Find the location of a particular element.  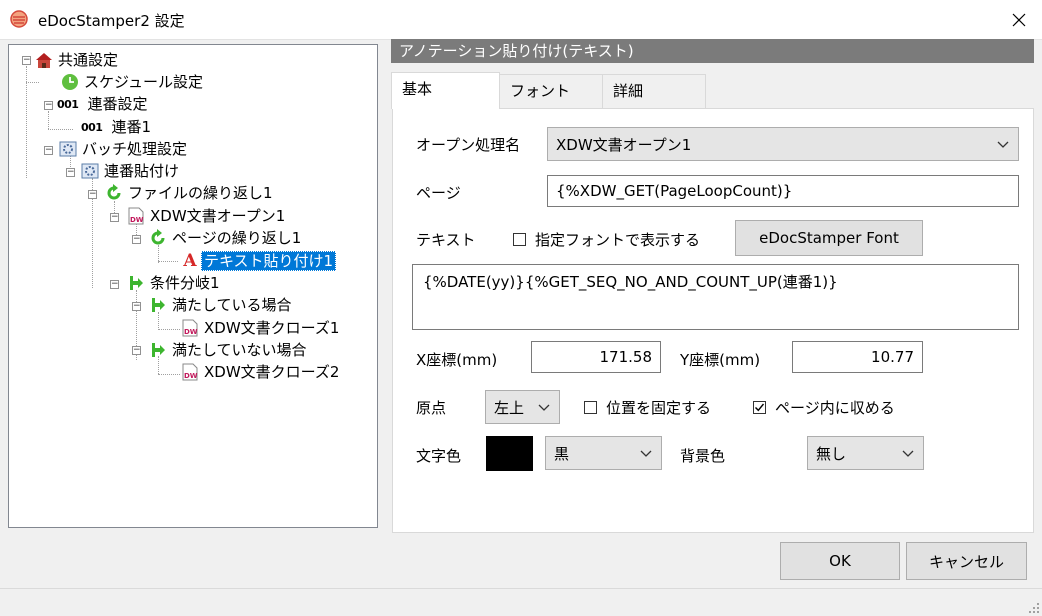

tree-item-batch-settings: バッチ処理設定 is located at coordinates (124, 149).